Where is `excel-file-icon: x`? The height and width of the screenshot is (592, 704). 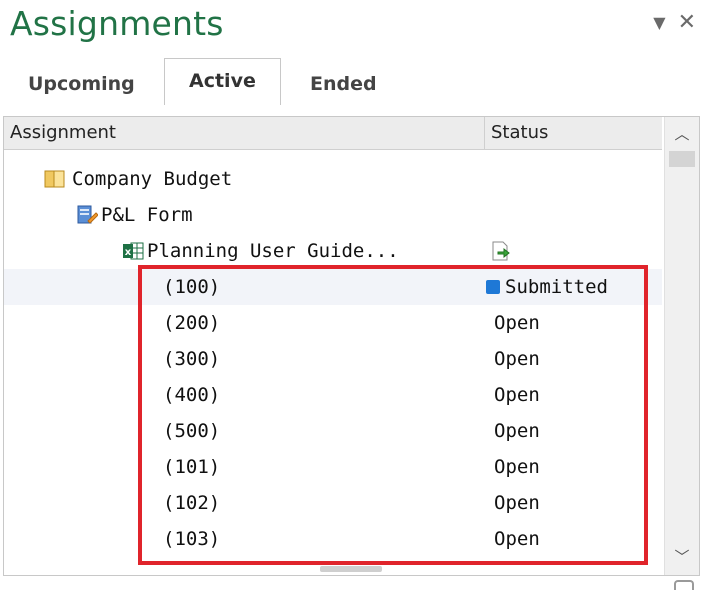 excel-file-icon: x is located at coordinates (133, 251).